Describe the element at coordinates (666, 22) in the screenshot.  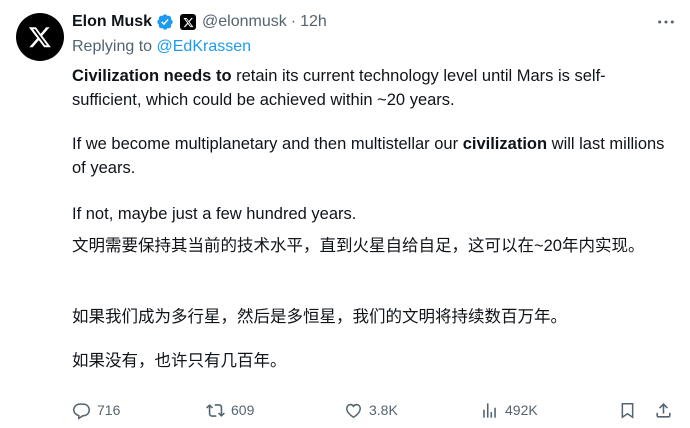
I see `more-icon` at that location.